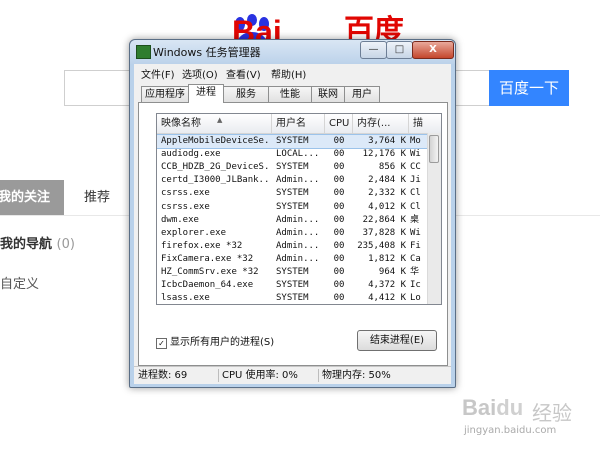  Describe the element at coordinates (165, 94) in the screenshot. I see `tab-applications: 应用程序` at that location.